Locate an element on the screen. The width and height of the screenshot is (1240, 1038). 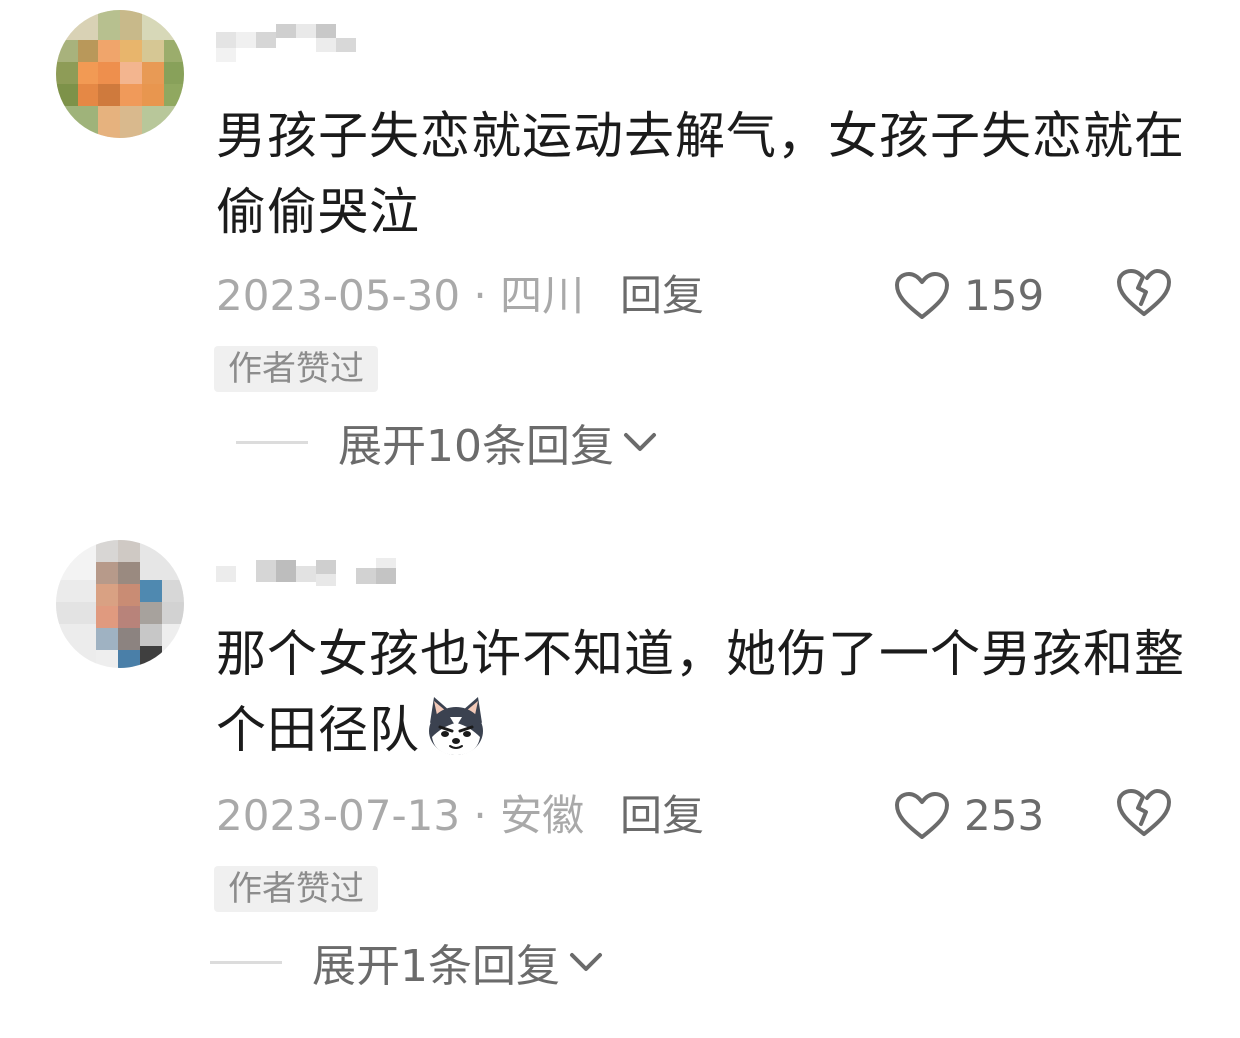
comment-date-location: 2023-05-30 · 四川 is located at coordinates (400, 295).